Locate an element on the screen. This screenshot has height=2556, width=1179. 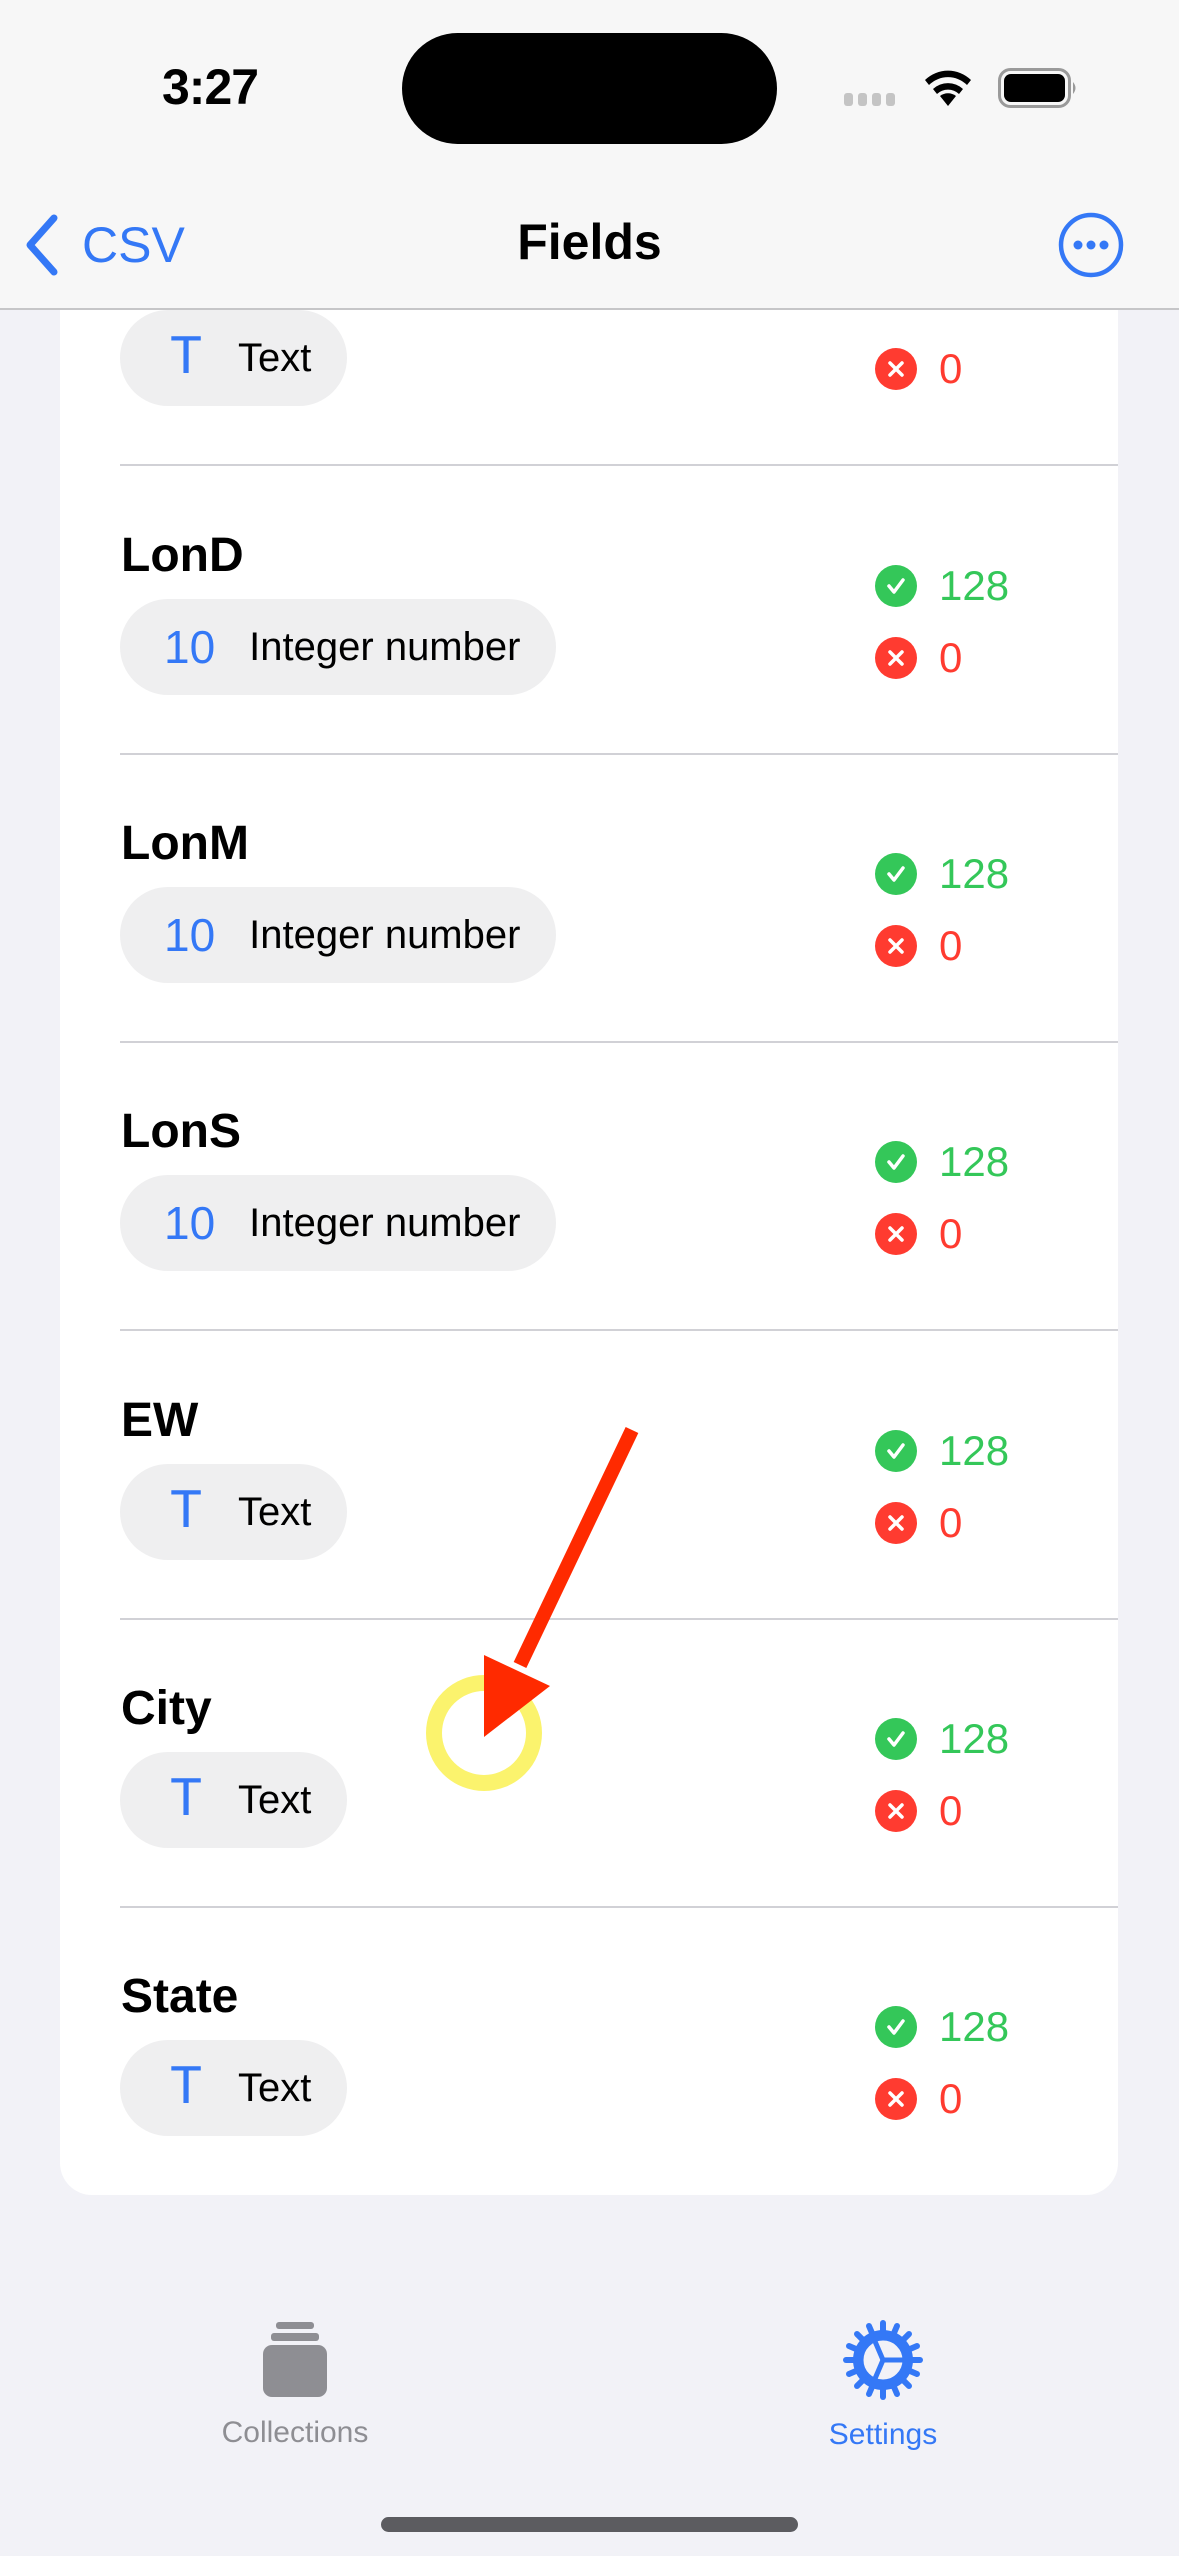
field-row: LonD 10 Integer number 128 0 is located at coordinates (589, 611).